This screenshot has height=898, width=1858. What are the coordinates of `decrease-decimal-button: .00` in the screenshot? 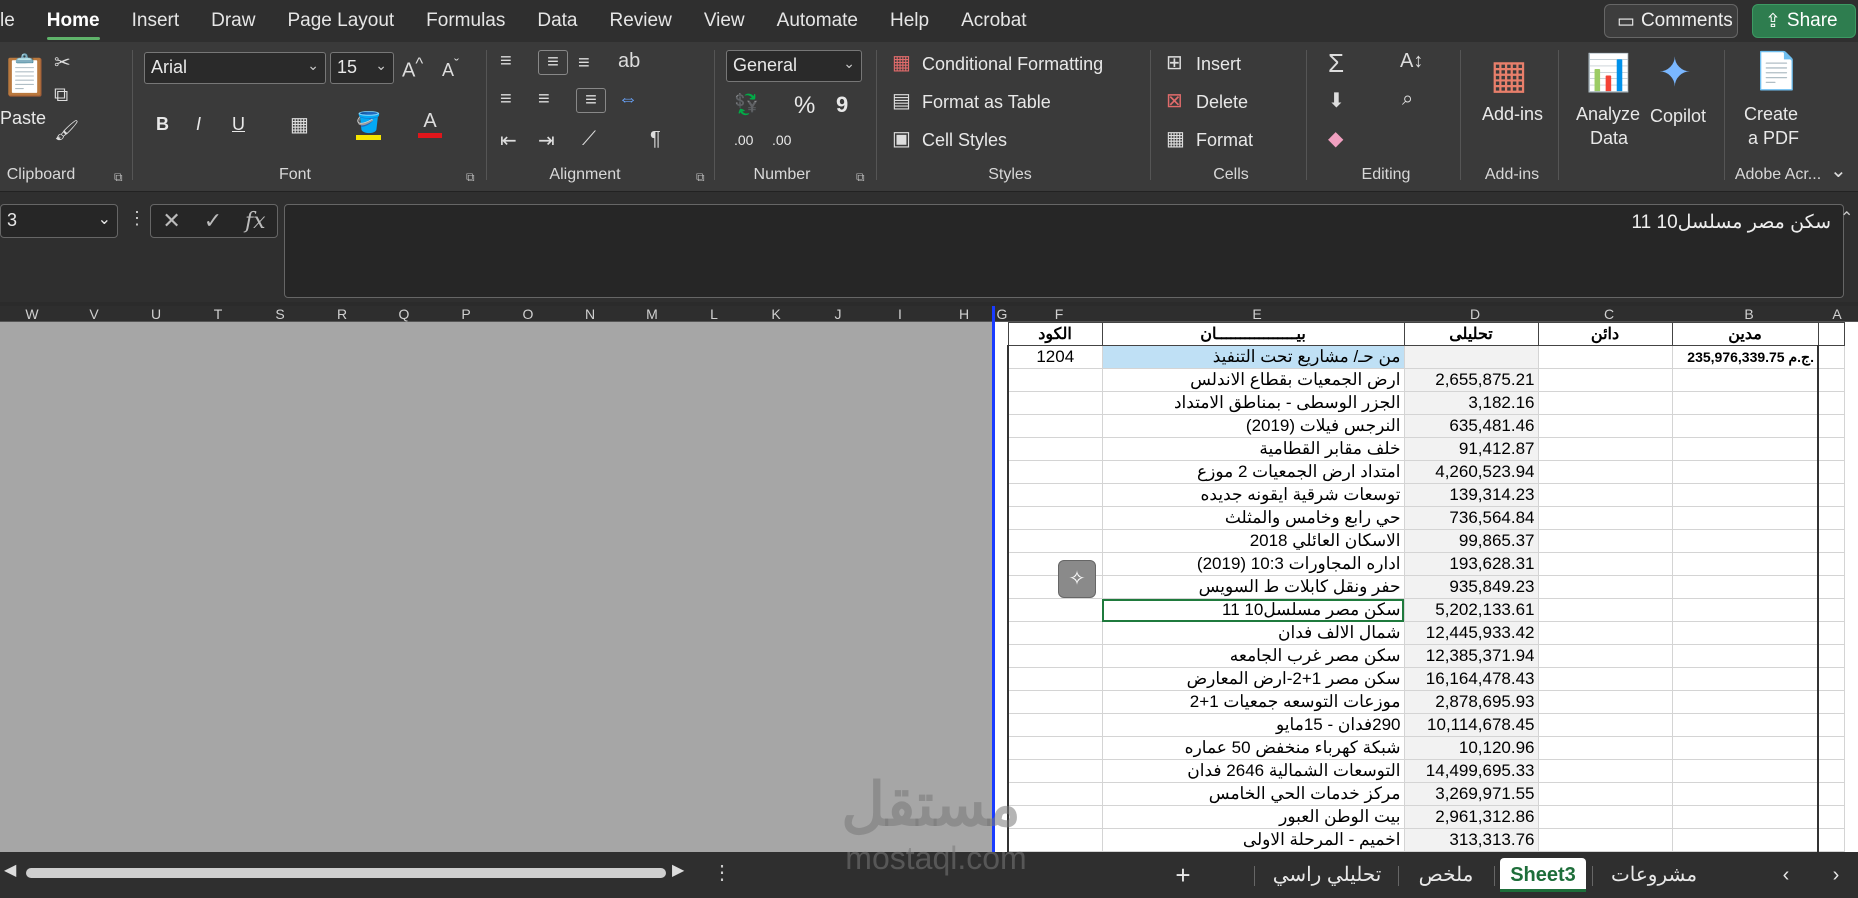 It's located at (781, 140).